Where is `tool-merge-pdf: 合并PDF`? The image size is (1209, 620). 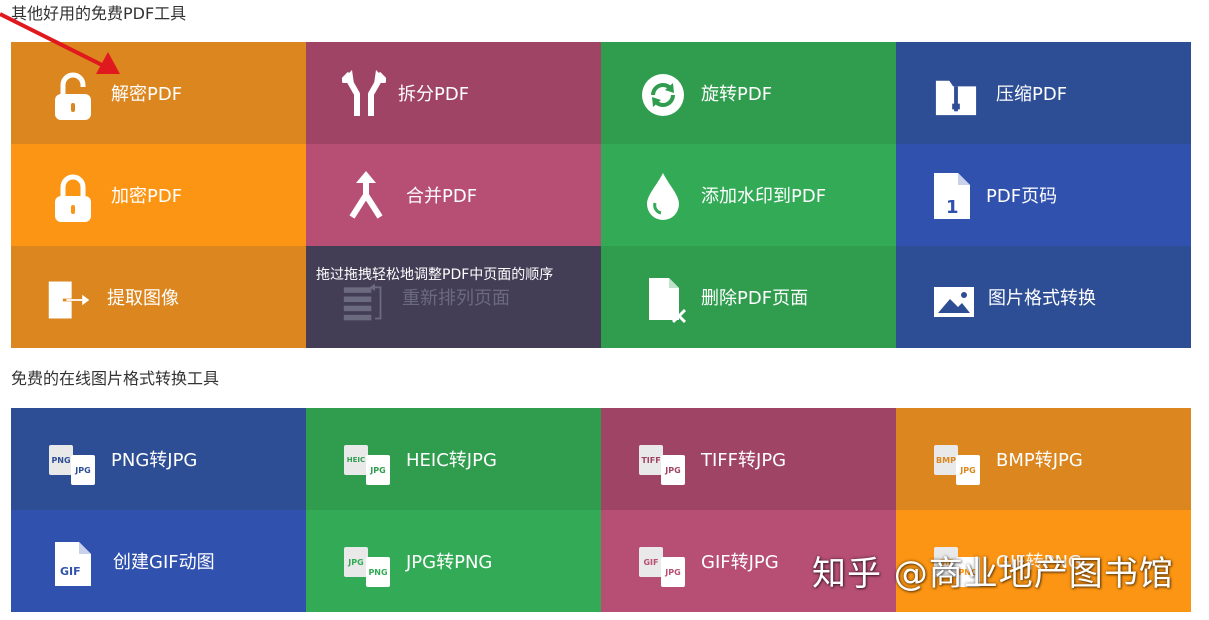
tool-merge-pdf: 合并PDF is located at coordinates (453, 195).